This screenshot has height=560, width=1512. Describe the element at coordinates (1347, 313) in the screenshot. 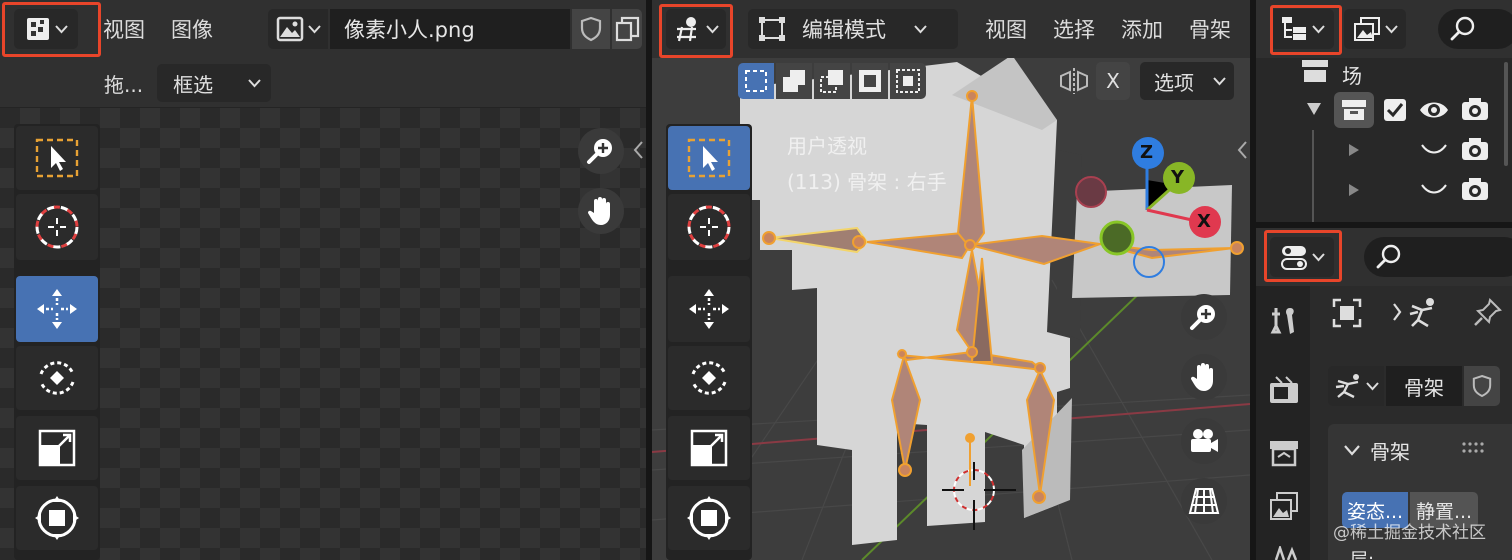

I see `focus-frame-icon` at that location.